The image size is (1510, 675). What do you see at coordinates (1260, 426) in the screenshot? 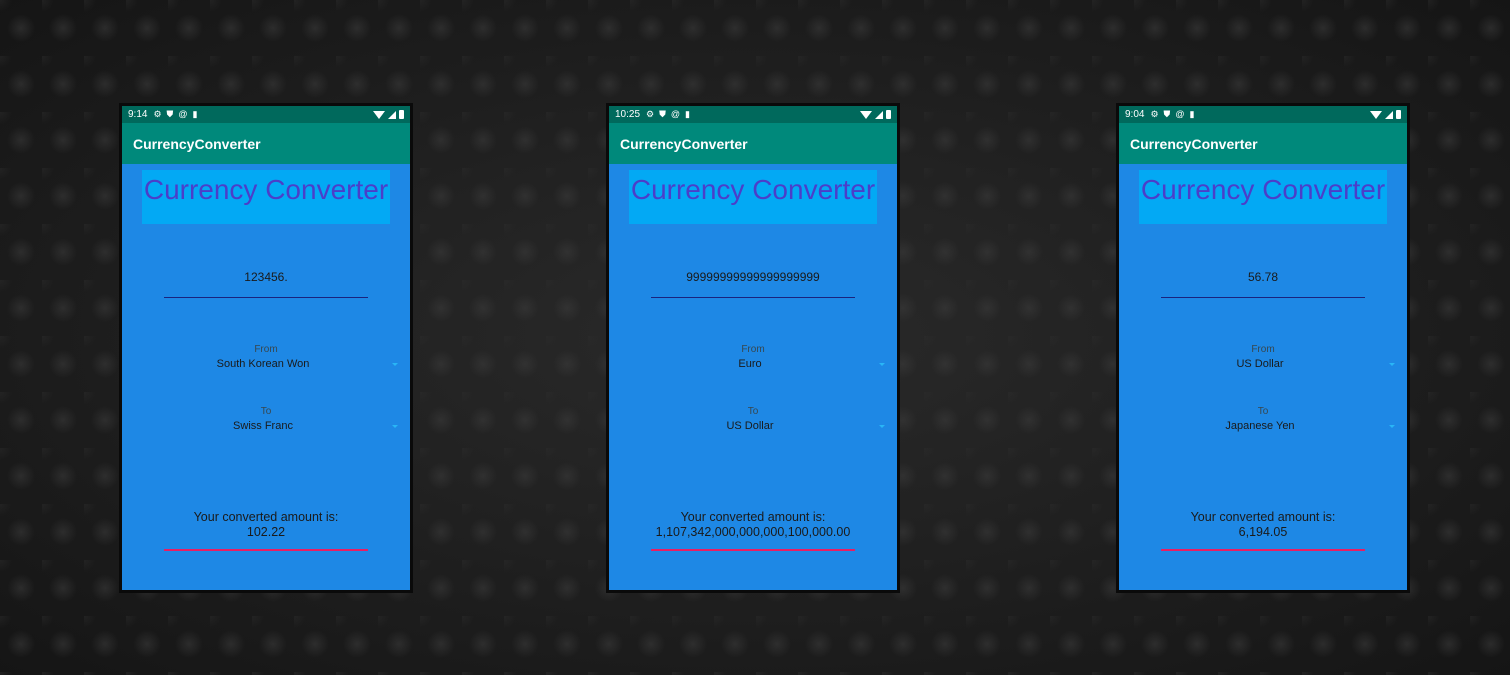
I see `to-currency-value: Japanese Yen` at bounding box center [1260, 426].